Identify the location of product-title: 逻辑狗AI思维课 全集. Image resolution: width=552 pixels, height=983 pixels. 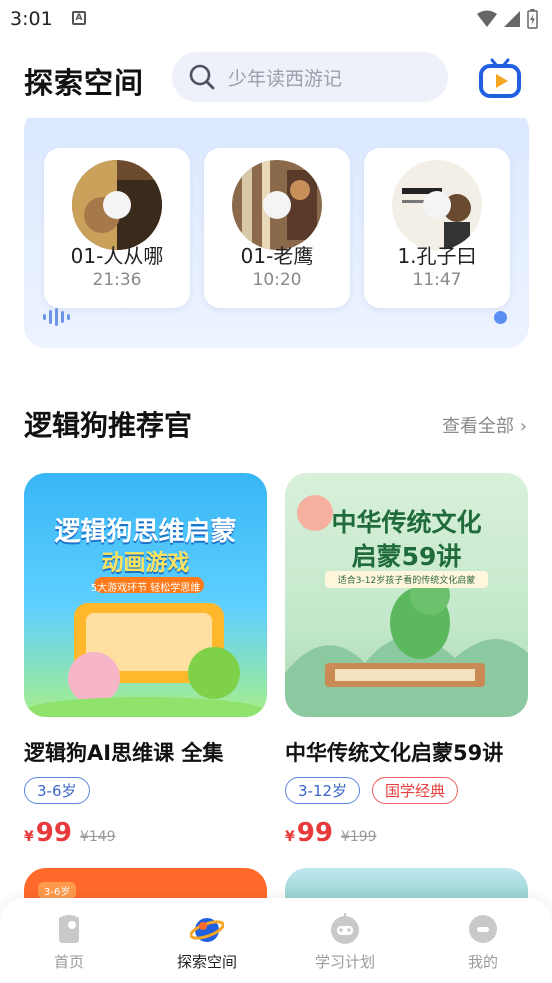
(124, 753).